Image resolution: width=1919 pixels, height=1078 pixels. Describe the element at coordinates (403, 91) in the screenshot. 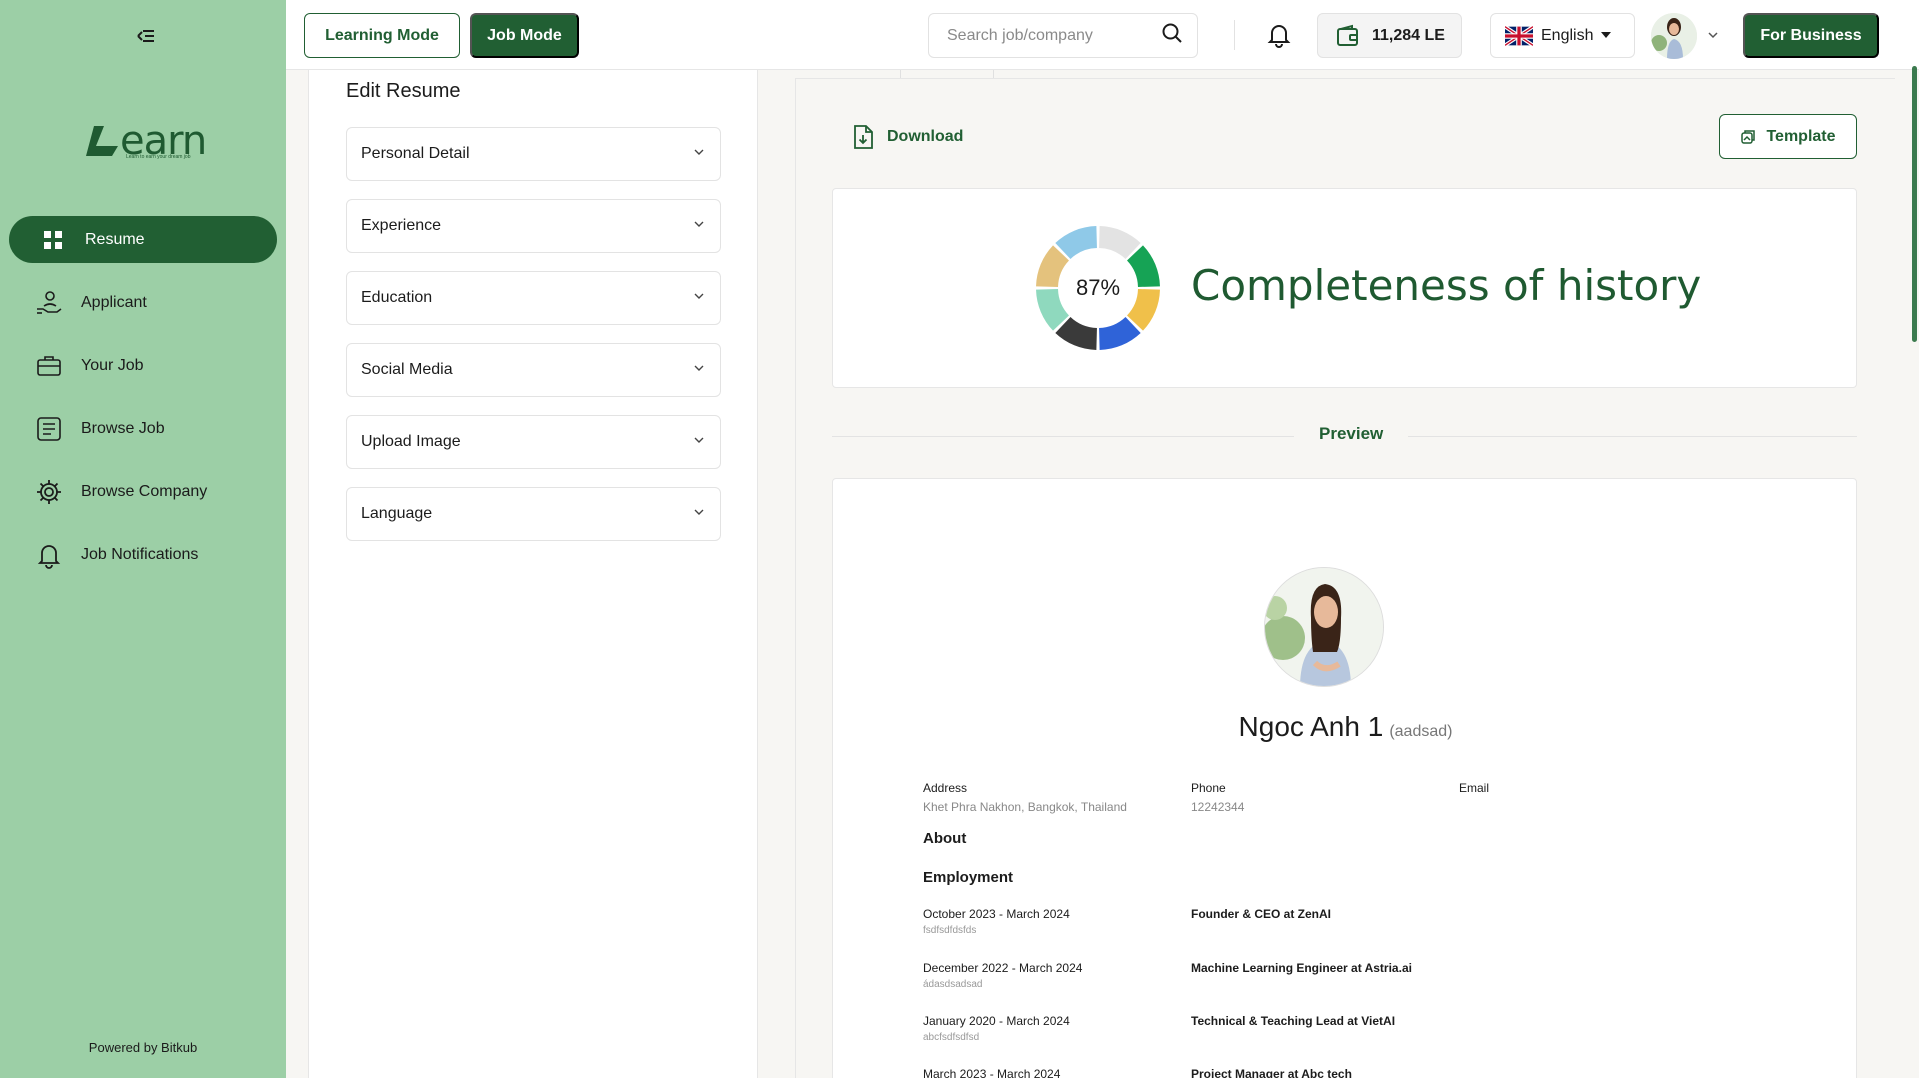

I see `edit-resume-title: Edit Resume` at that location.